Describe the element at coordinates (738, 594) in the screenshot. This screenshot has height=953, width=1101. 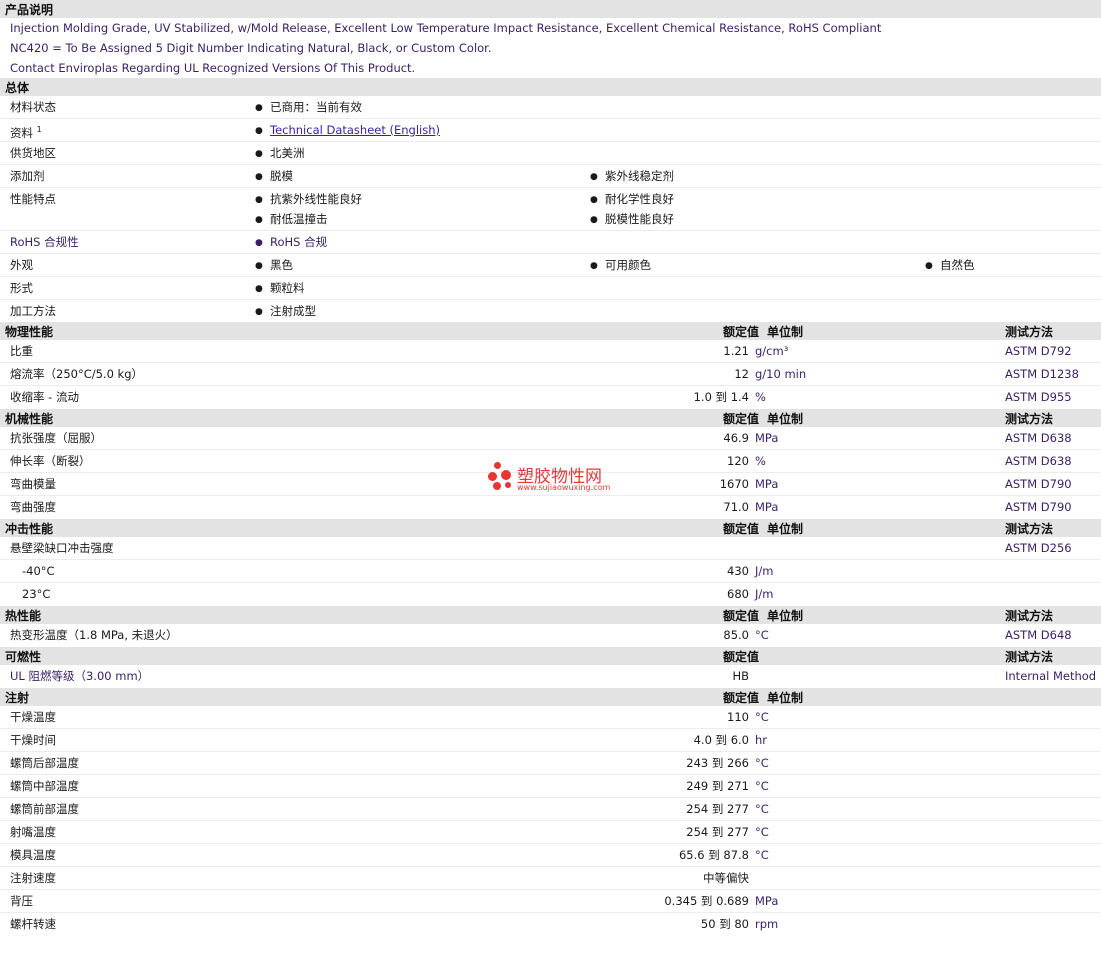
I see `property-value: 680` at that location.